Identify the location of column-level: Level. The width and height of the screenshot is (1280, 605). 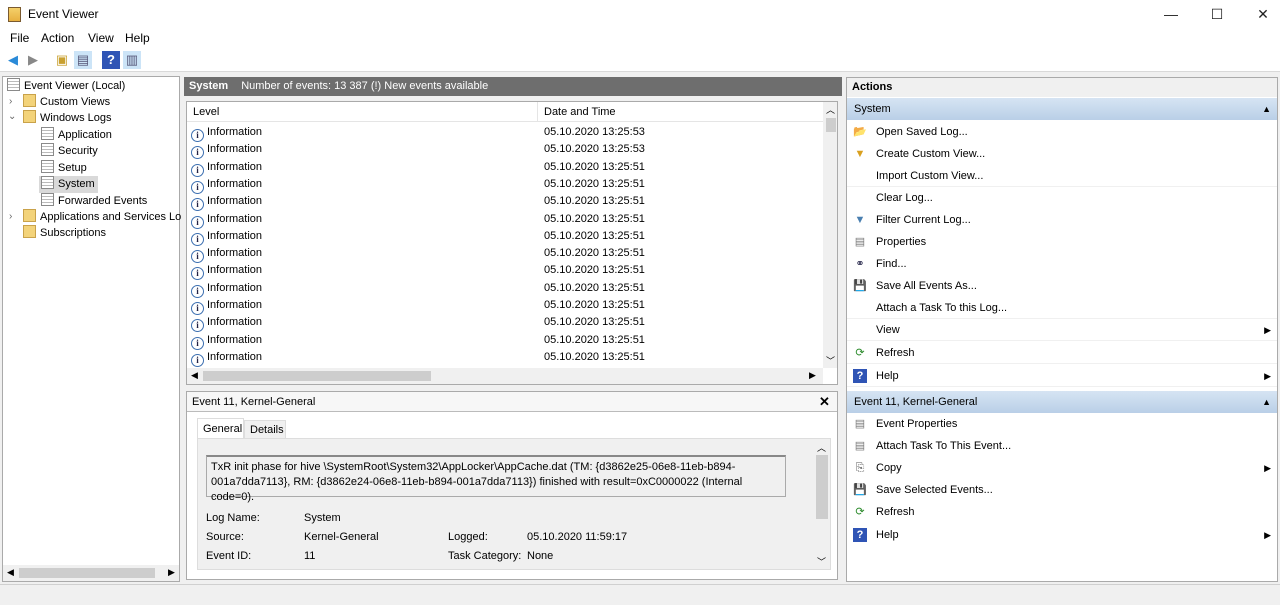
(206, 112).